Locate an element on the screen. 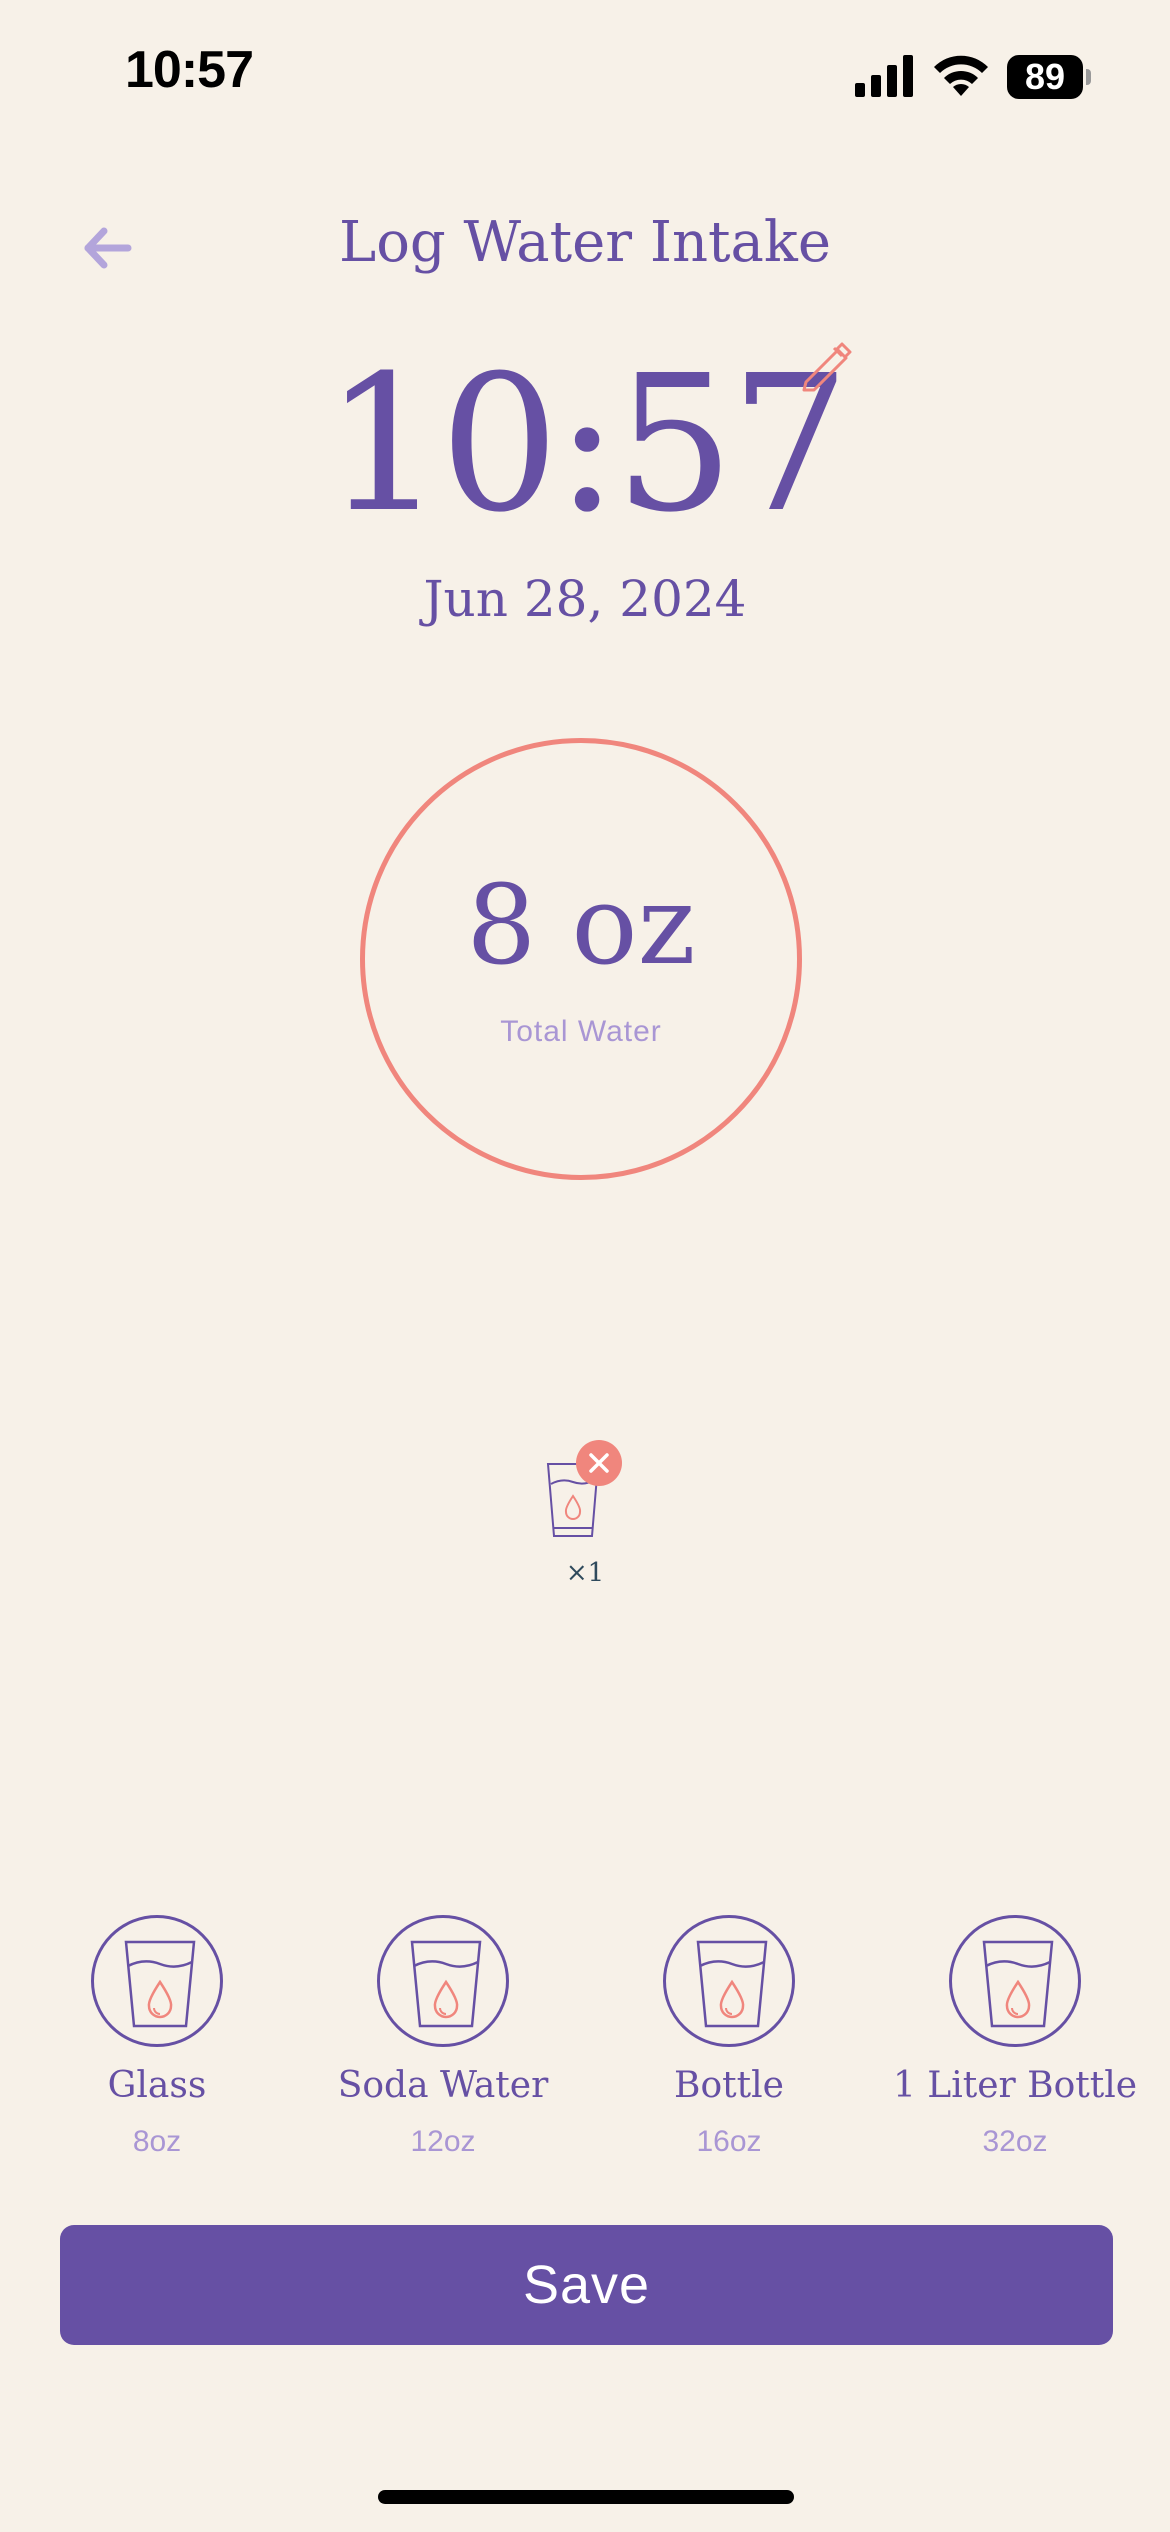 The height and width of the screenshot is (2532, 1170). remove-entry-button is located at coordinates (599, 1463).